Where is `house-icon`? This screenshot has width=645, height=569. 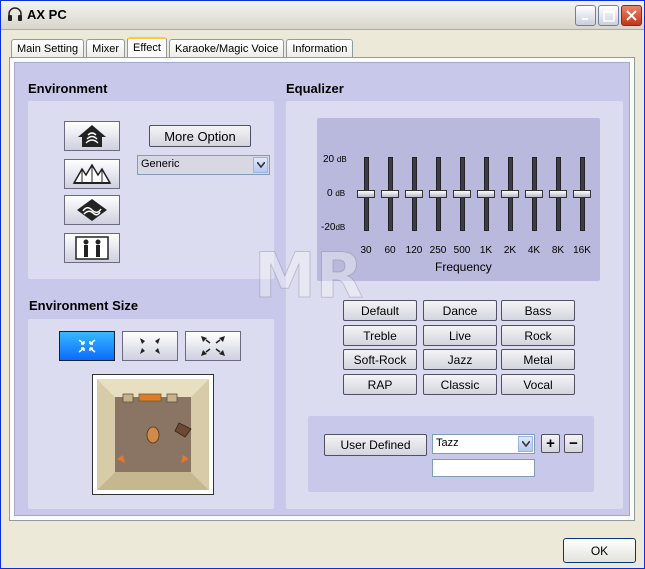
house-icon is located at coordinates (92, 136).